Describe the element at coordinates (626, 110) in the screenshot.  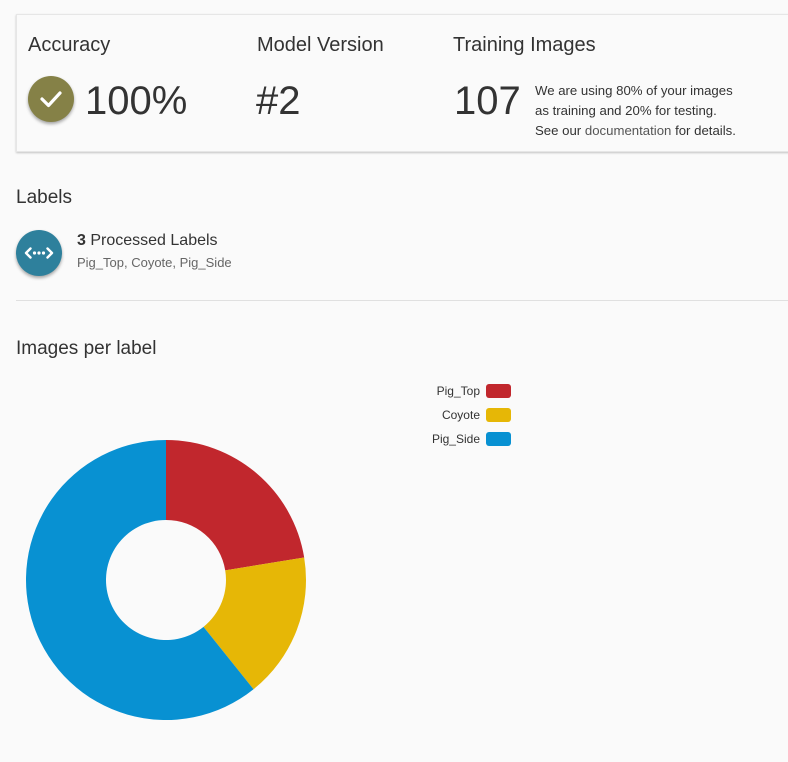
I see `training-note-line2: as training and 20% for testing.` at that location.